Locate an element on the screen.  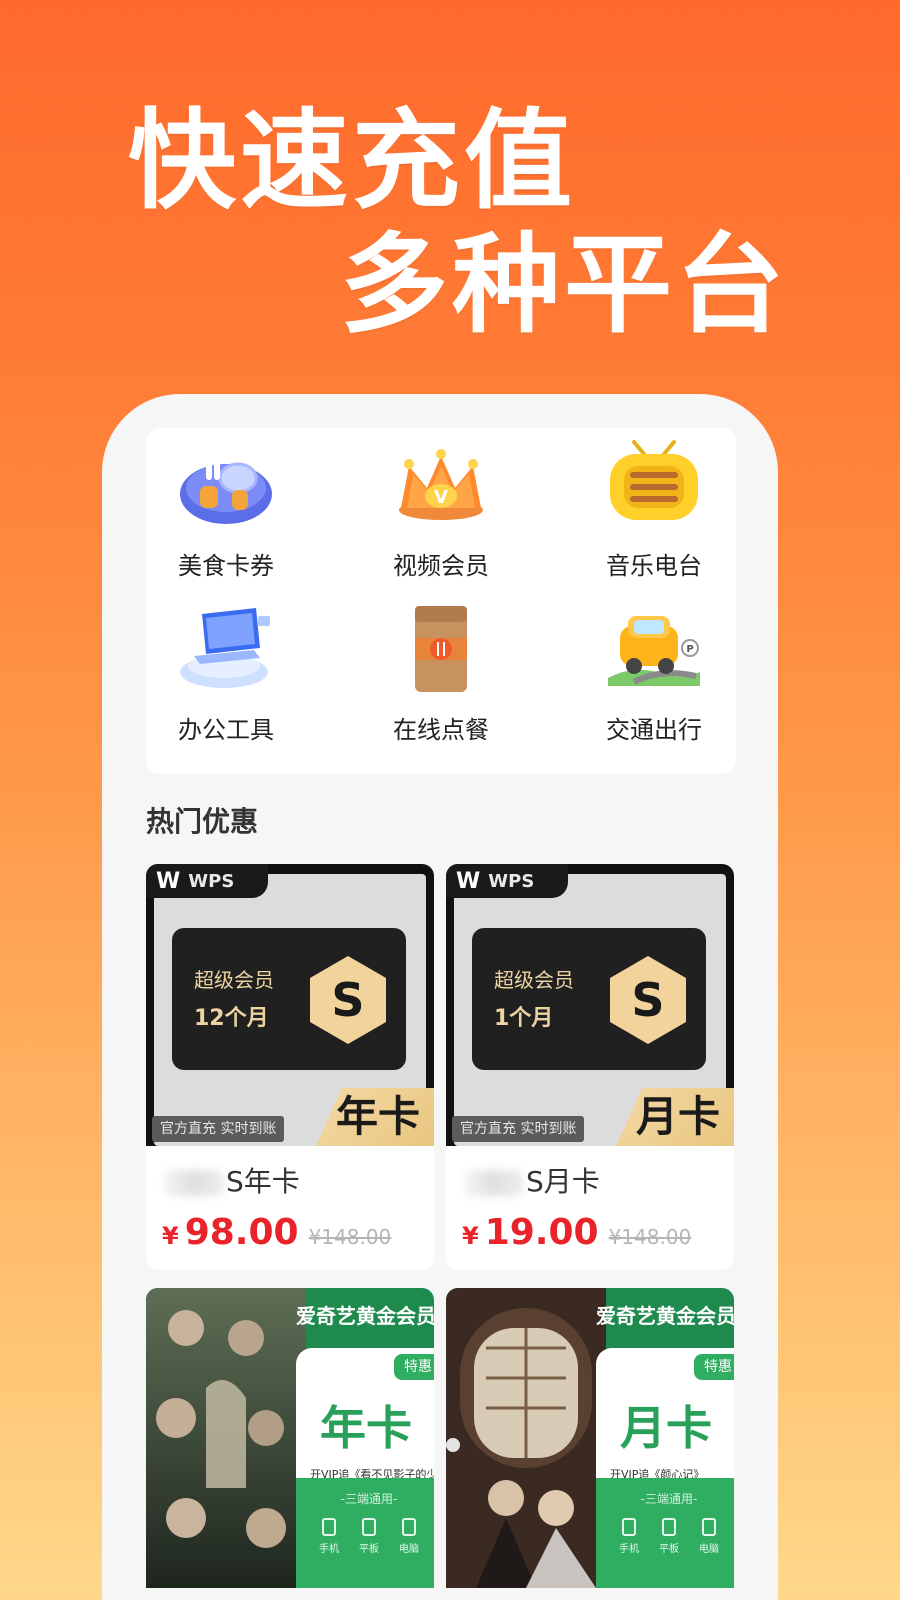
category-transport: P 交通出行 is located at coordinates (654, 677).